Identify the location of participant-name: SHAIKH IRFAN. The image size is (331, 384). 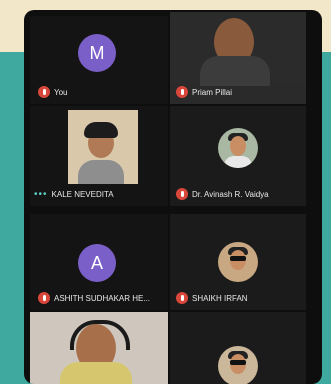
(220, 298).